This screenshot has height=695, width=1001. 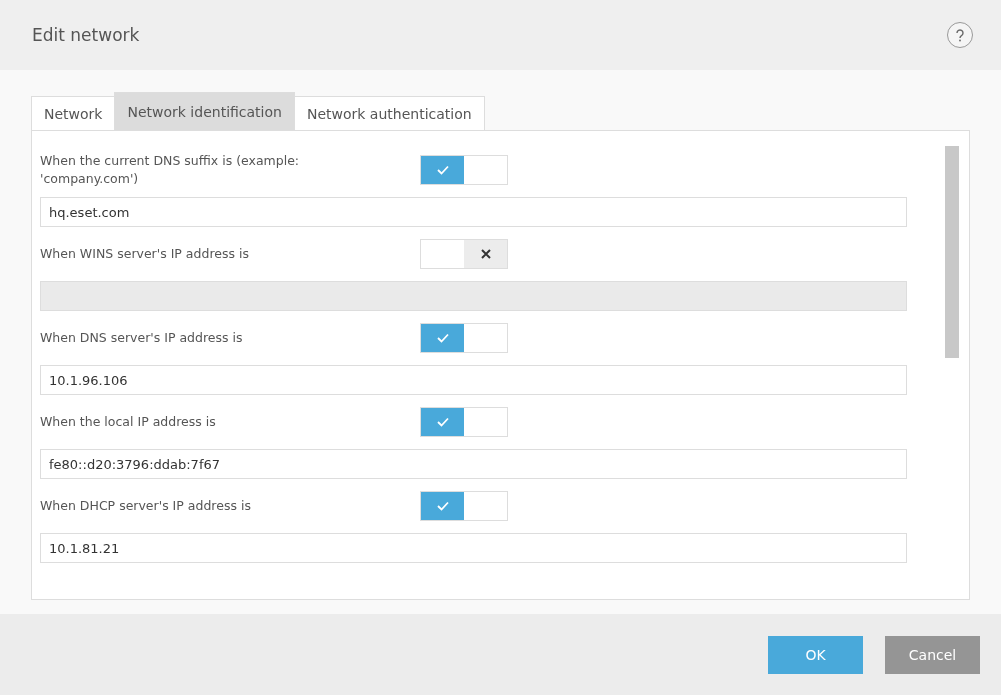 What do you see at coordinates (389, 113) in the screenshot?
I see `tab: Network authentication` at bounding box center [389, 113].